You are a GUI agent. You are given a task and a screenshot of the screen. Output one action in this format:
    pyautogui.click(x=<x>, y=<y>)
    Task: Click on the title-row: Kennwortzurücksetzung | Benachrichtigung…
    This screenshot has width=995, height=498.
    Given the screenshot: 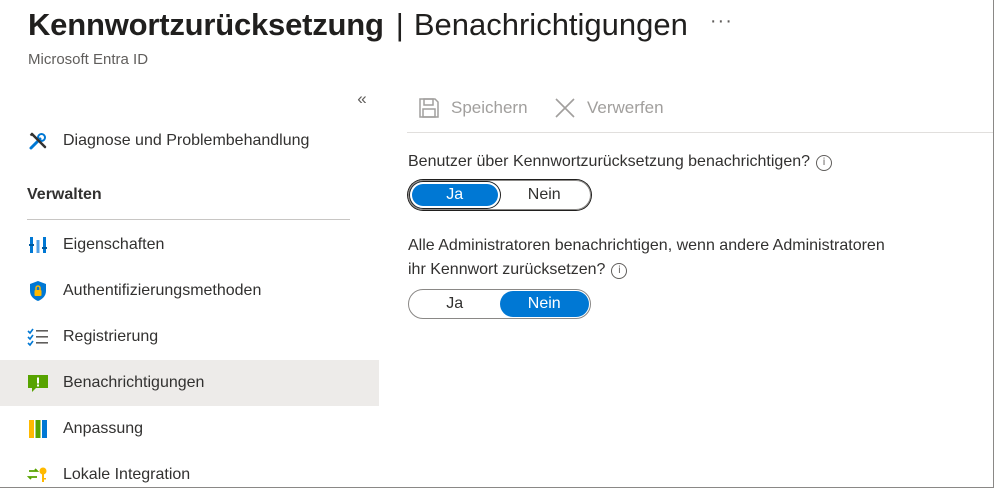 What is the action you would take?
    pyautogui.click(x=511, y=25)
    